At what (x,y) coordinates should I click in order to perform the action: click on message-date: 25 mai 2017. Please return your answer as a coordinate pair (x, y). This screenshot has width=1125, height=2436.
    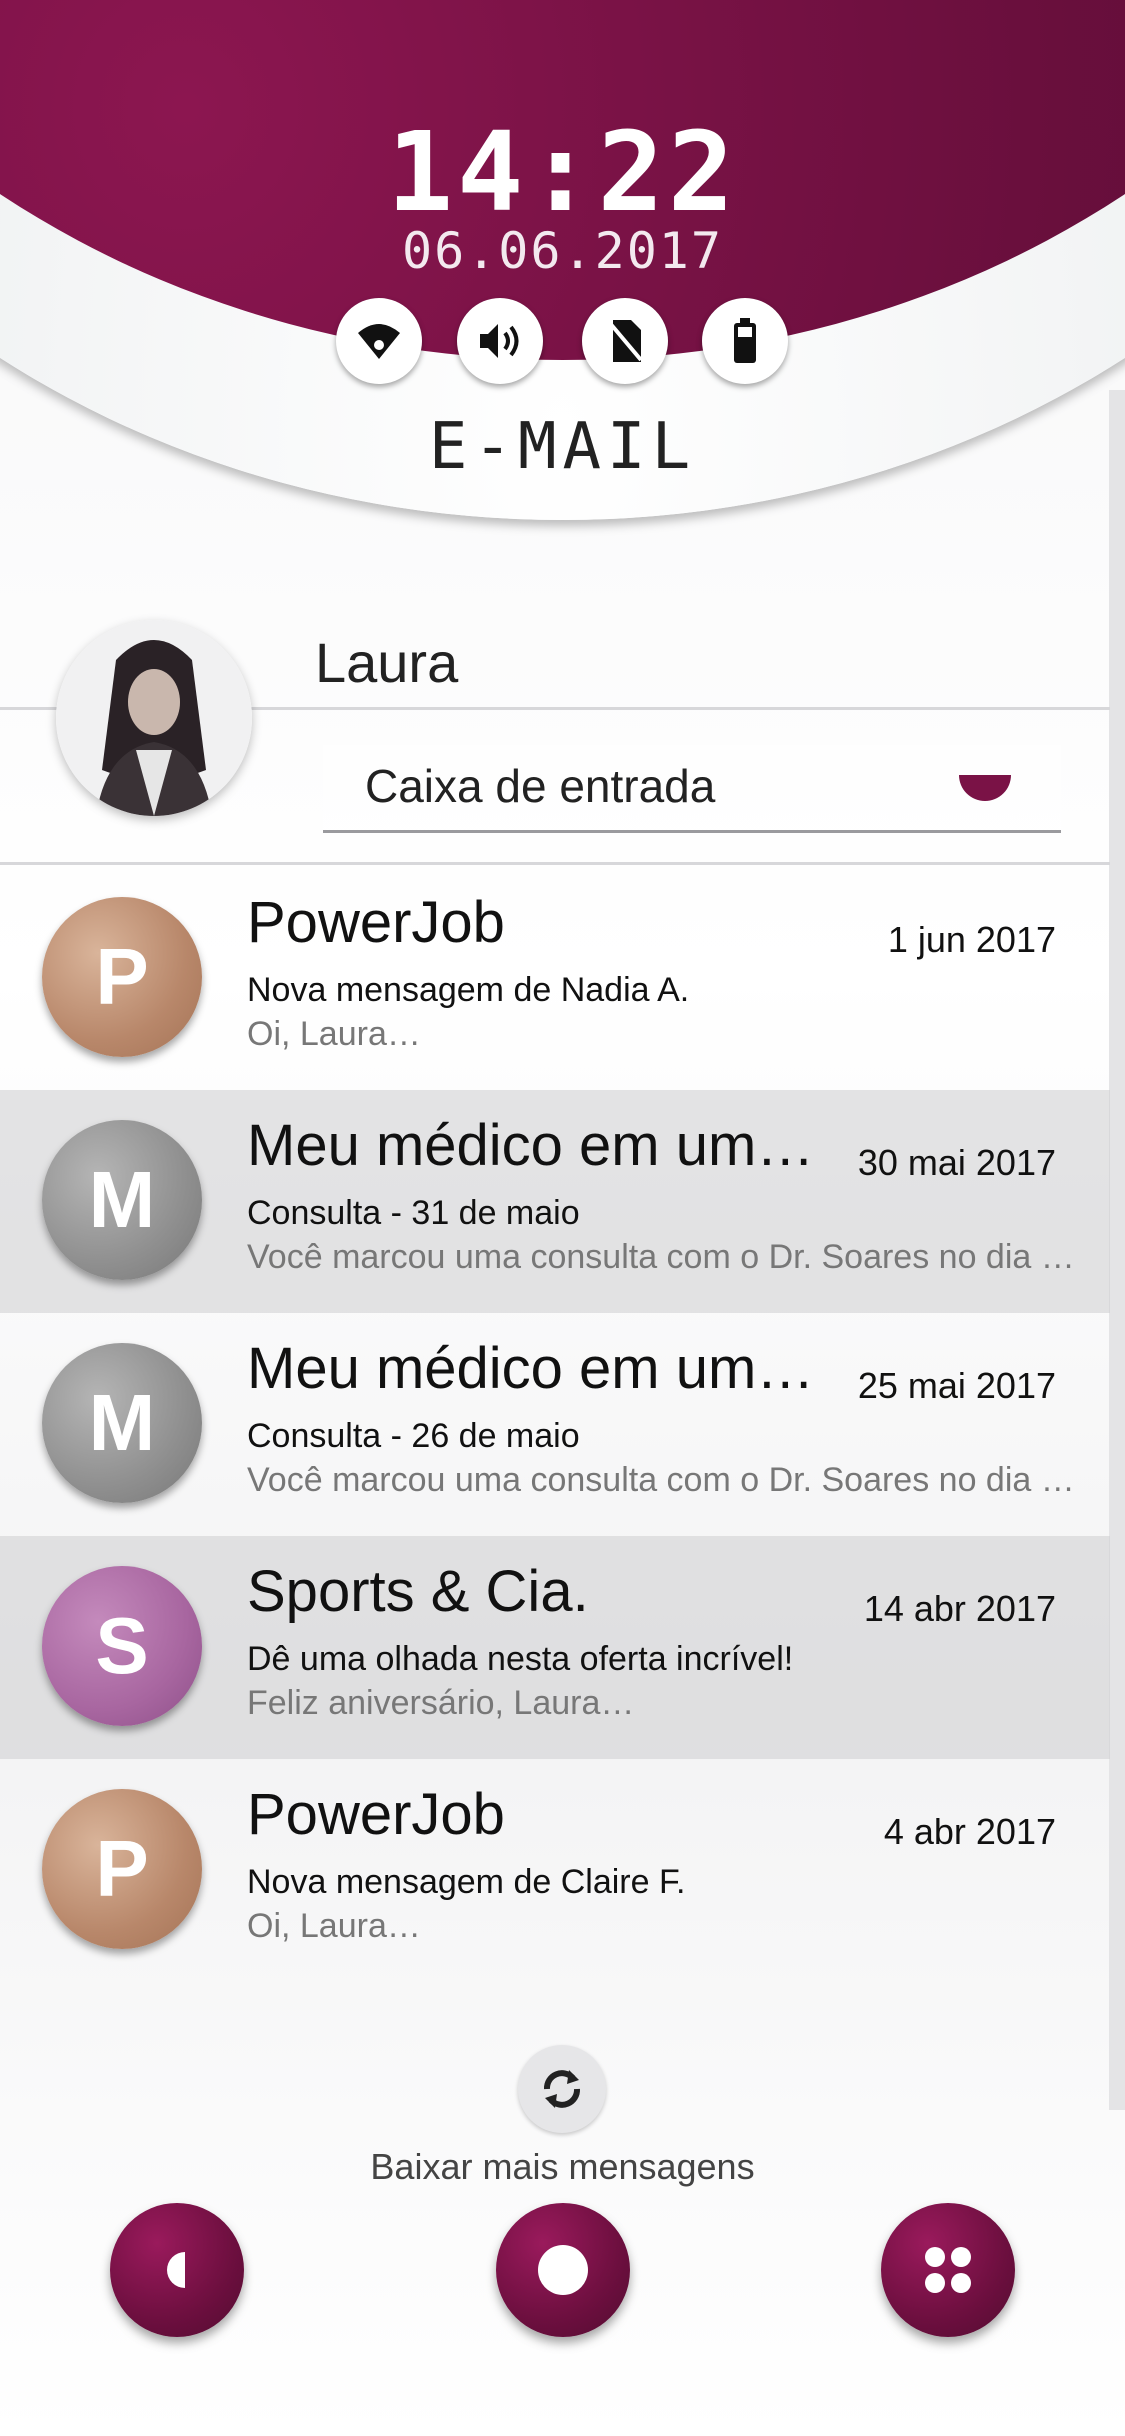
    Looking at the image, I should click on (956, 1385).